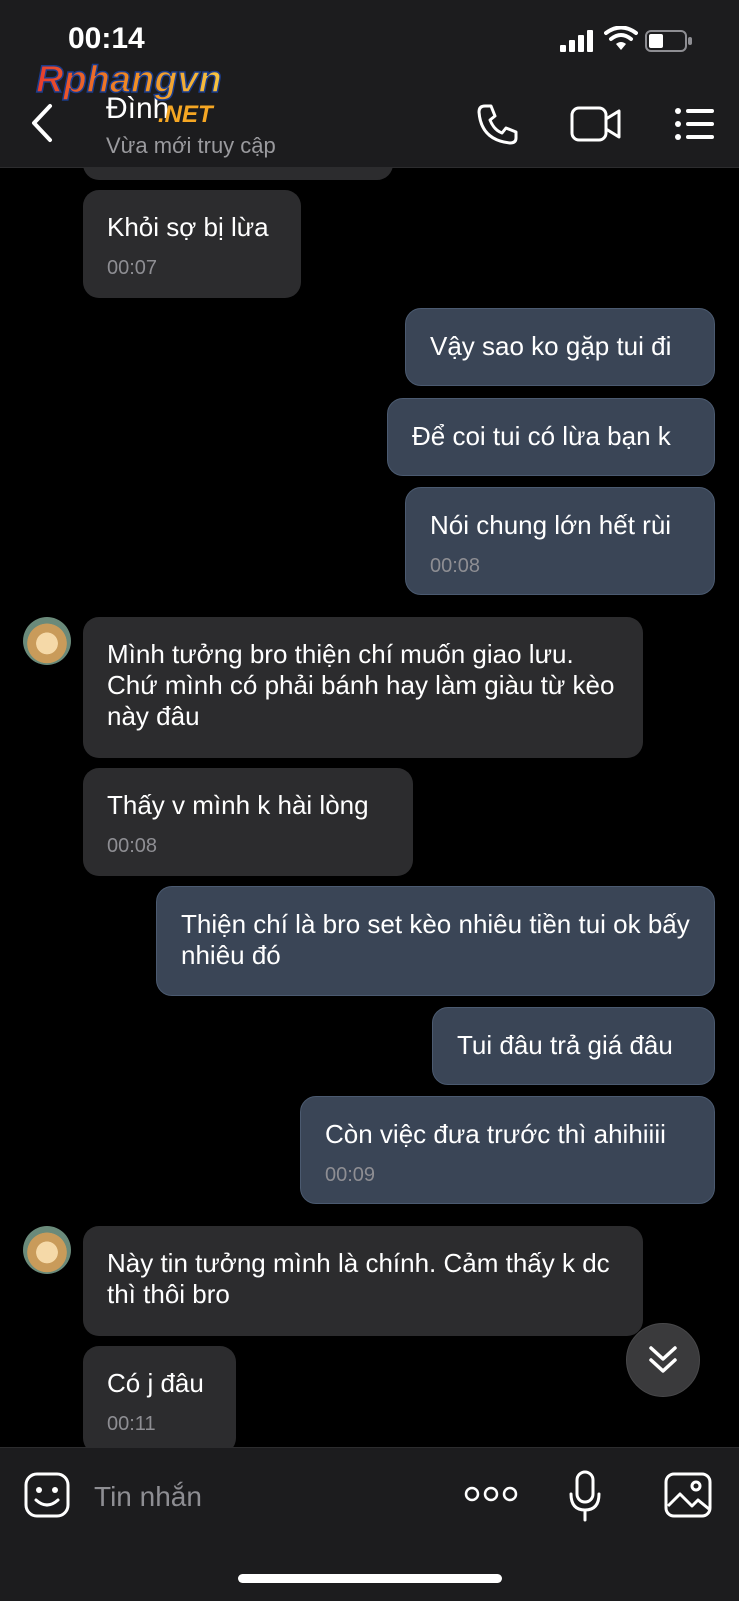 The width and height of the screenshot is (739, 1601). I want to click on sticker-icon, so click(47, 1495).